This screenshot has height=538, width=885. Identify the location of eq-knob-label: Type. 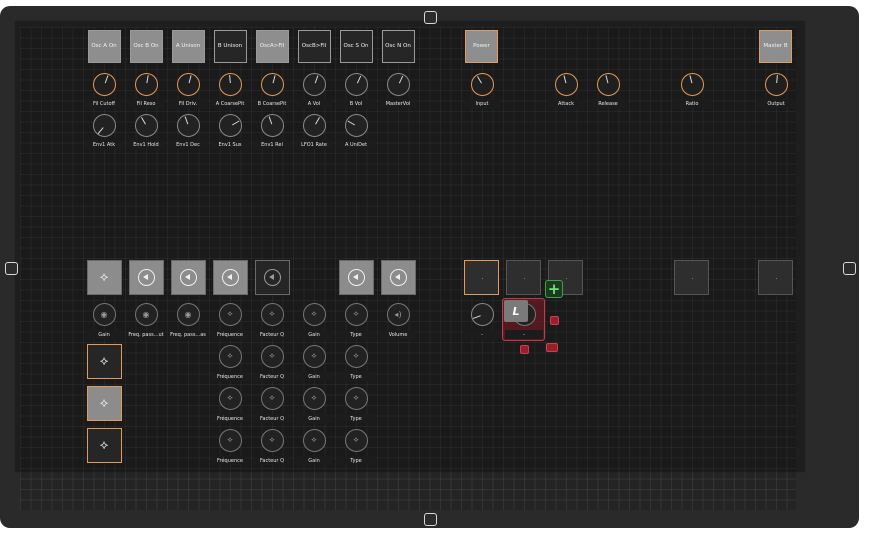
(356, 334).